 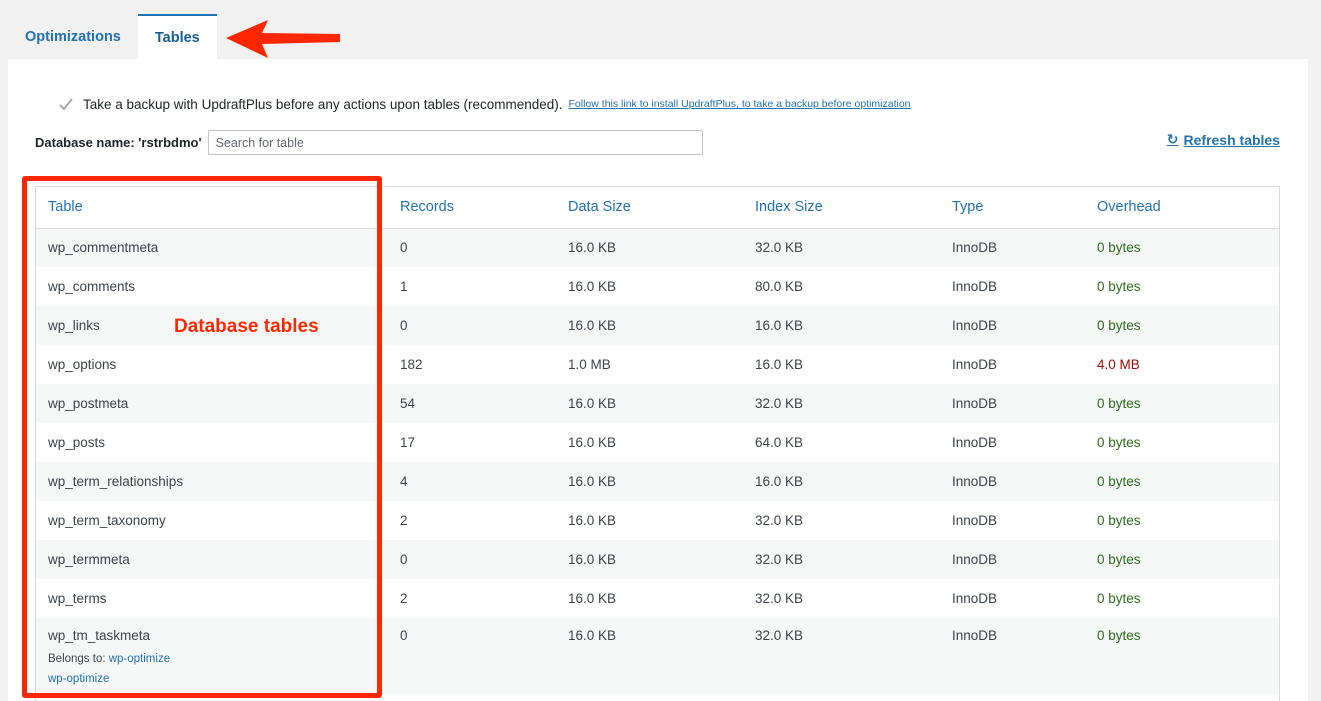 I want to click on refresh-tables-link: ↻ Refresh tables, so click(x=1223, y=139).